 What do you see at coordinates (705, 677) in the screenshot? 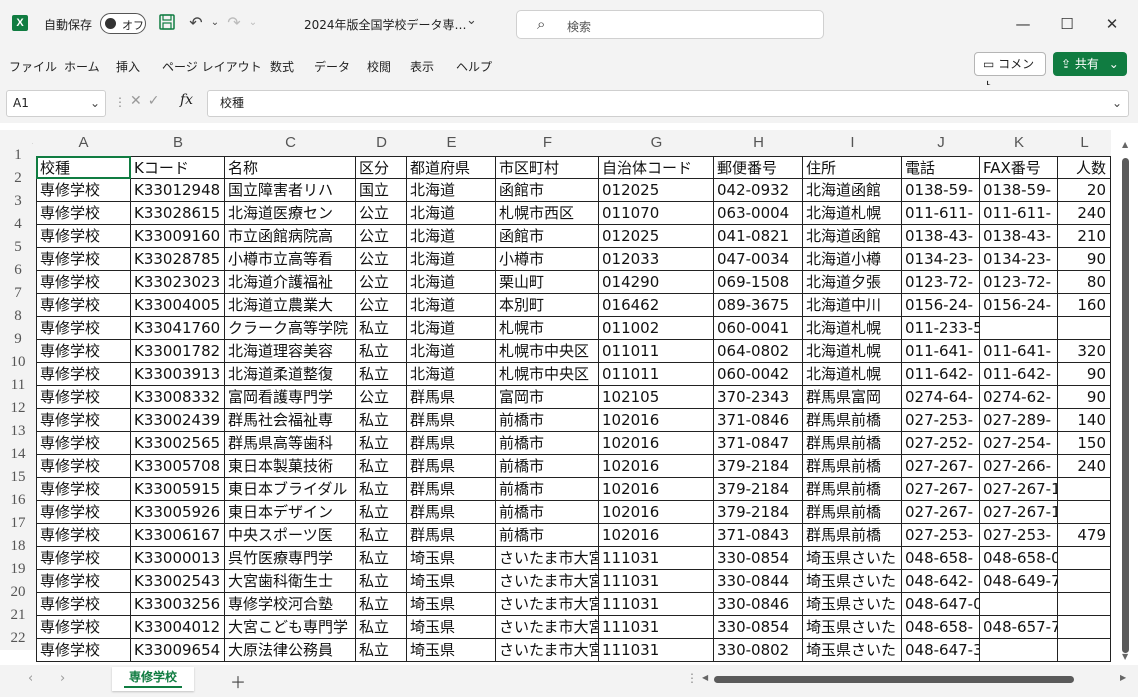
I see `scroll-left-icon: ◀` at bounding box center [705, 677].